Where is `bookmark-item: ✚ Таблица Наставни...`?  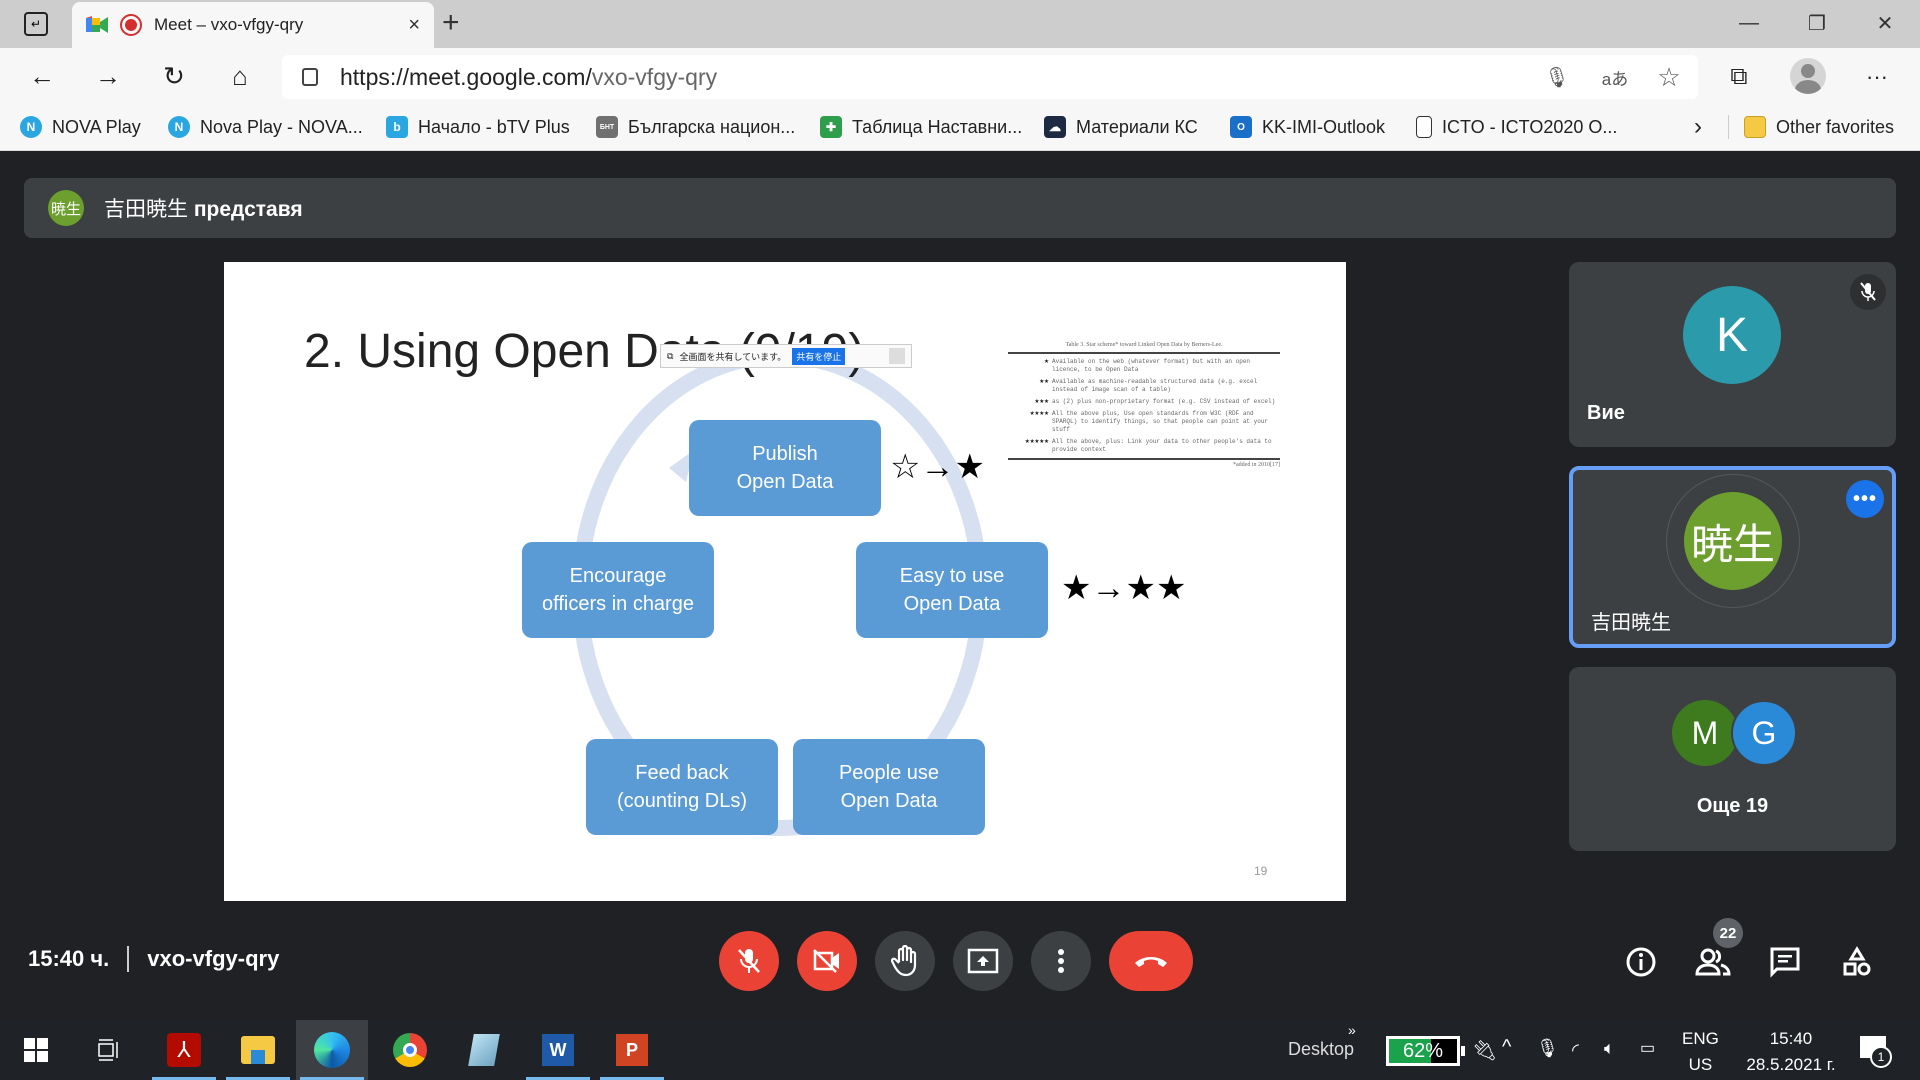 bookmark-item: ✚ Таблица Наставни... is located at coordinates (921, 127).